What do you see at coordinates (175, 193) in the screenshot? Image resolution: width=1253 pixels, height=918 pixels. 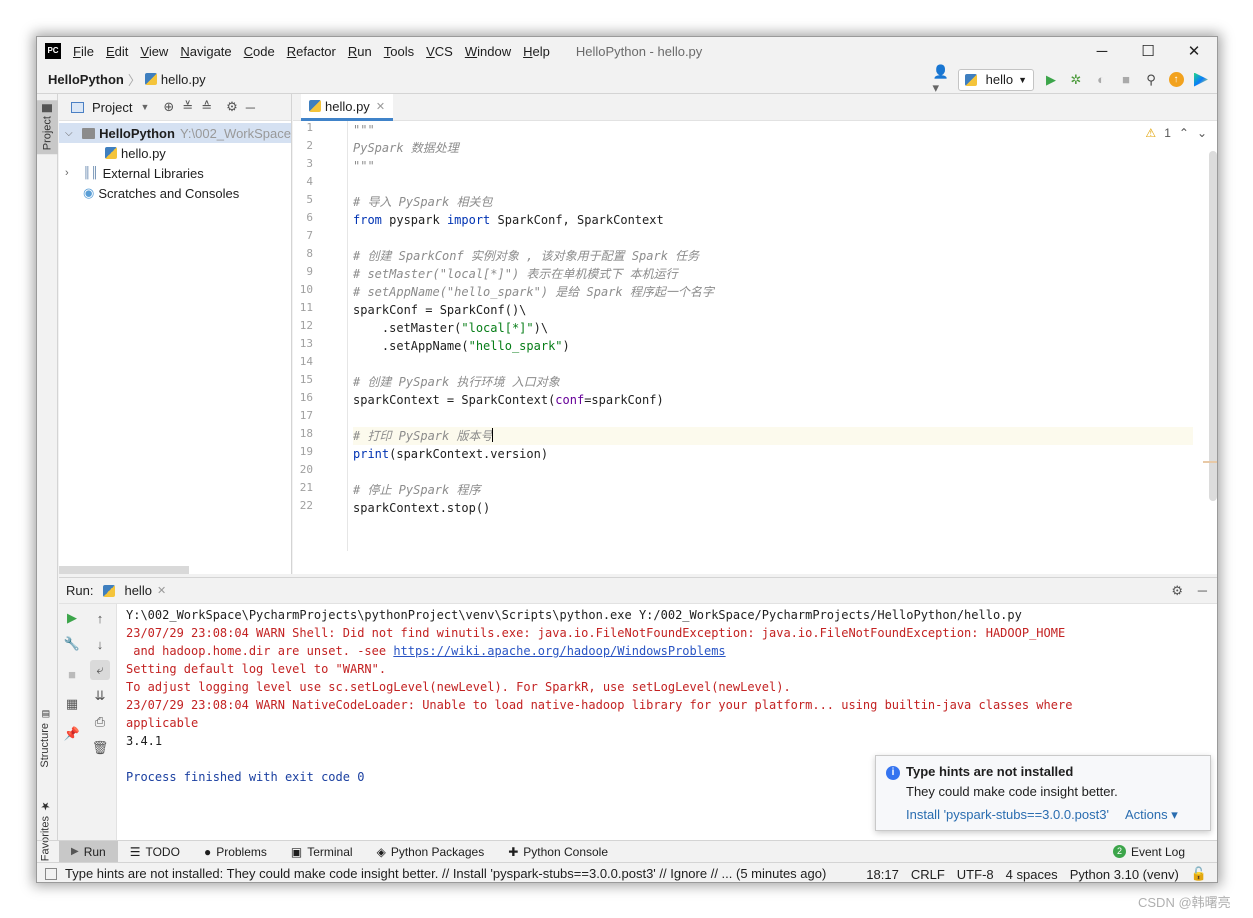 I see `tree-scratches-row: ◉ Scratches and Consoles` at bounding box center [175, 193].